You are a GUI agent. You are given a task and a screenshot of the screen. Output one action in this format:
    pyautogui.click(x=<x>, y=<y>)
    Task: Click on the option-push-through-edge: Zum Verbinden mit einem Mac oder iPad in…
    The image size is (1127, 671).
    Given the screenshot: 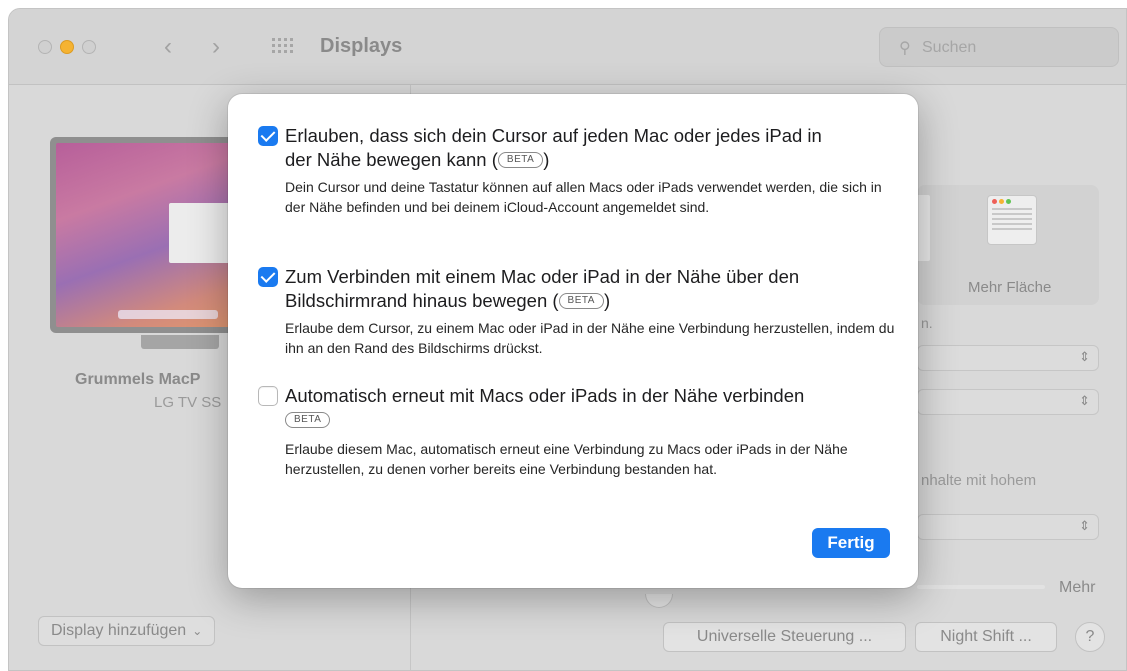 What is the action you would take?
    pyautogui.click(x=578, y=315)
    